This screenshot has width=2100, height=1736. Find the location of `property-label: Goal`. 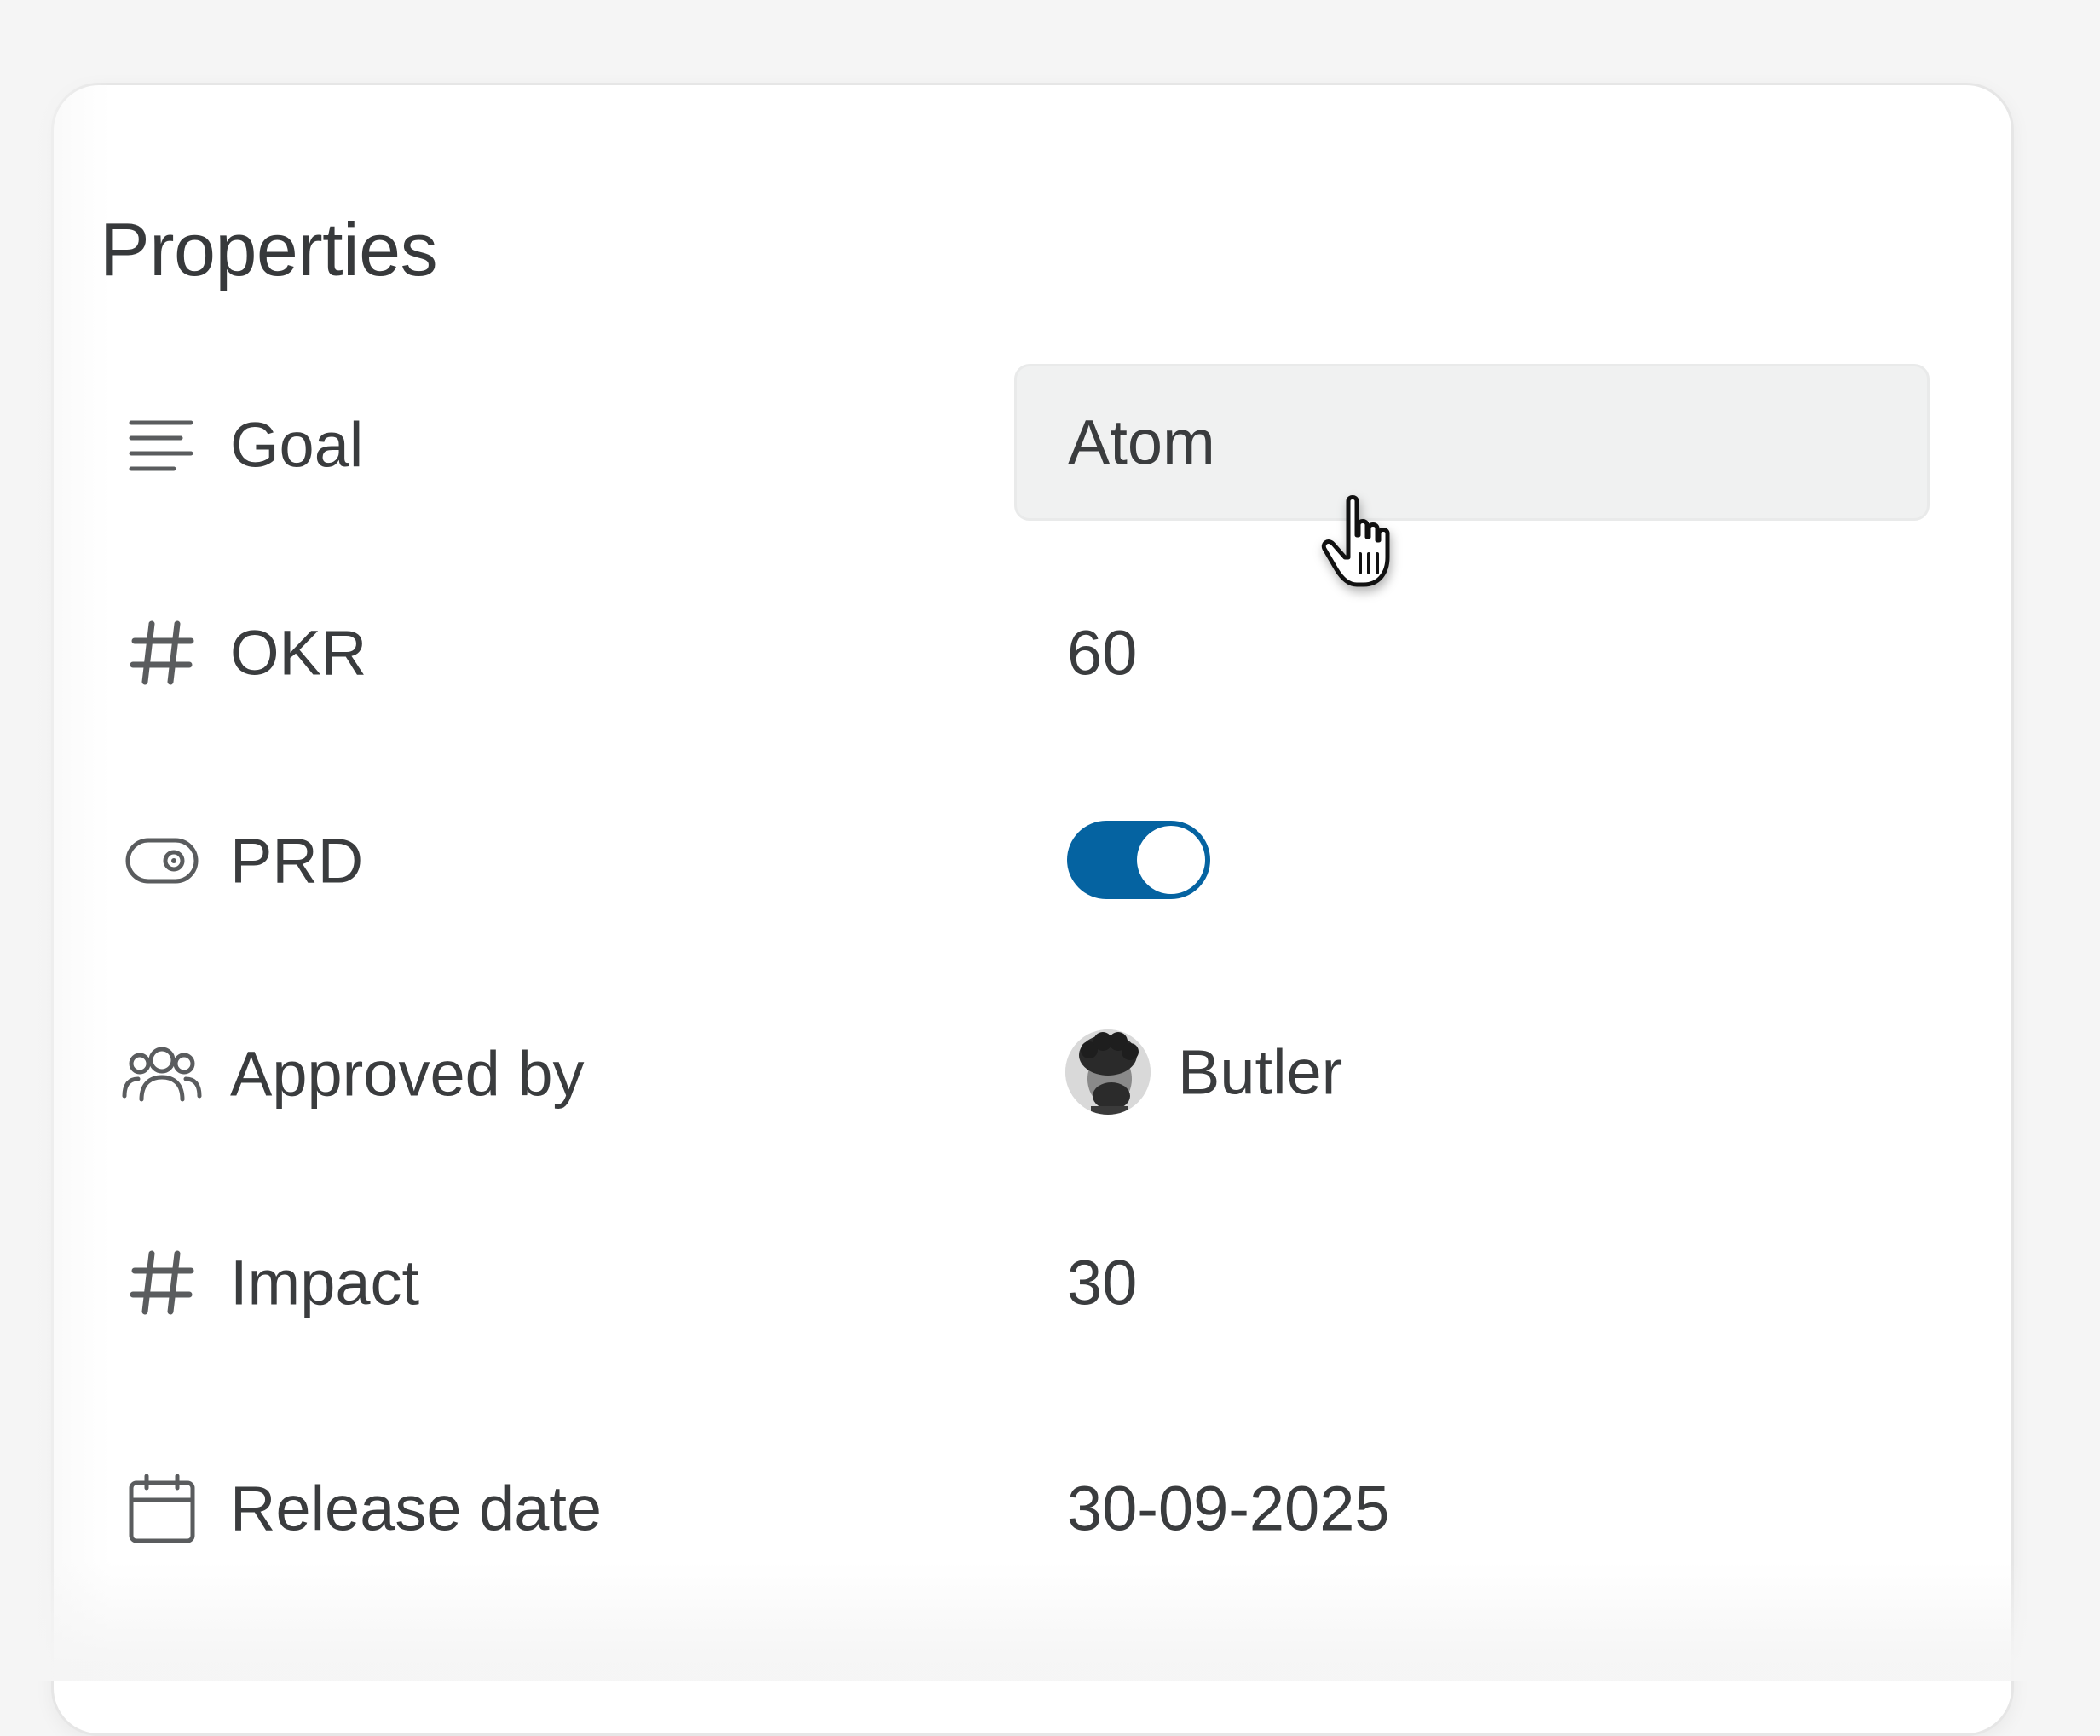

property-label: Goal is located at coordinates (297, 445).